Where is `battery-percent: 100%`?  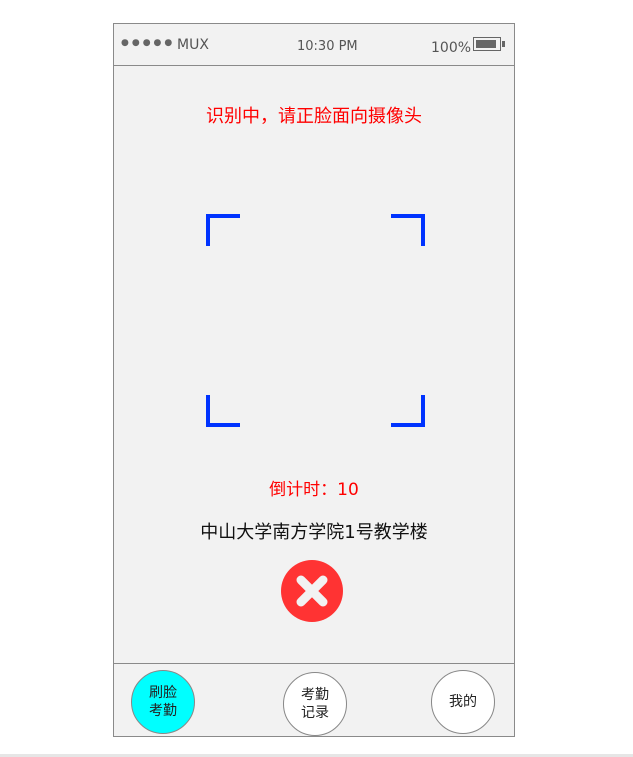
battery-percent: 100% is located at coordinates (451, 48).